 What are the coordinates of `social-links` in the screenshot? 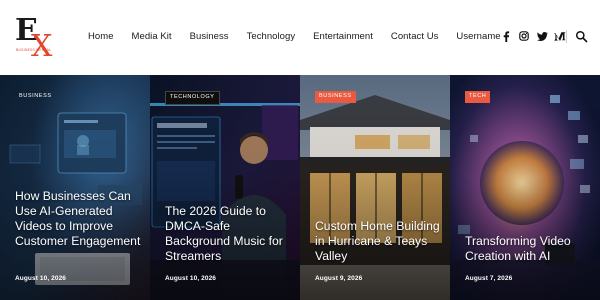 It's located at (536, 36).